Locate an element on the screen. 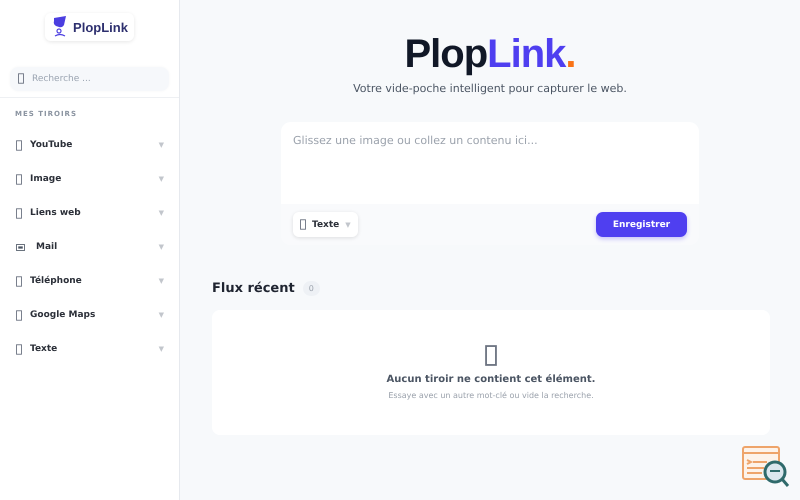 The image size is (800, 500). brand-logo: PlopLink is located at coordinates (89, 27).